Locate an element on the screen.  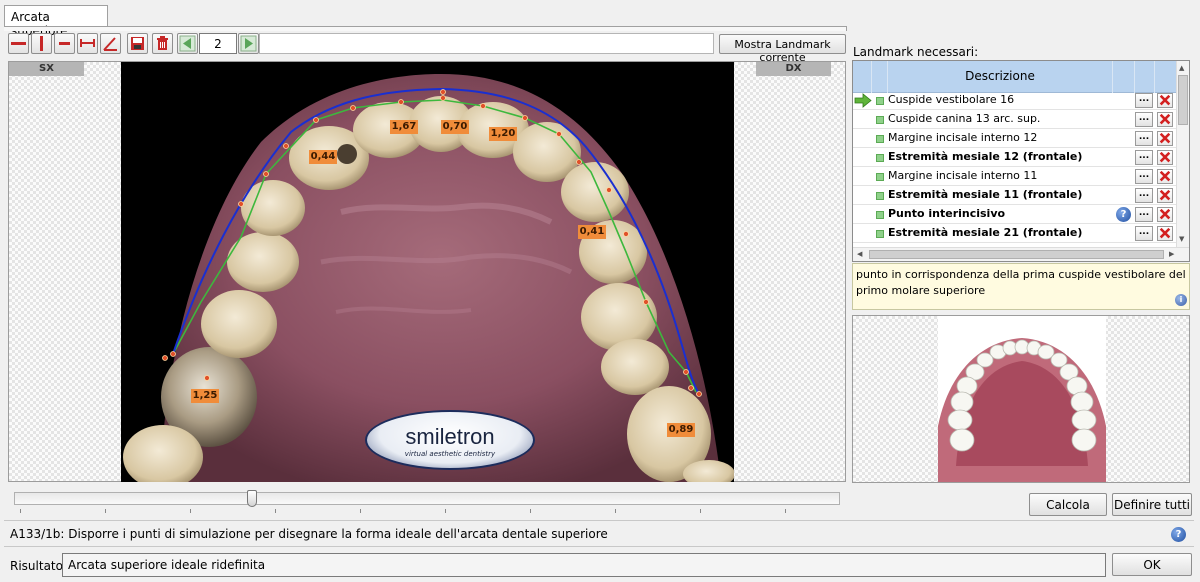
scroll-left-icon: ◀ is located at coordinates (859, 254).